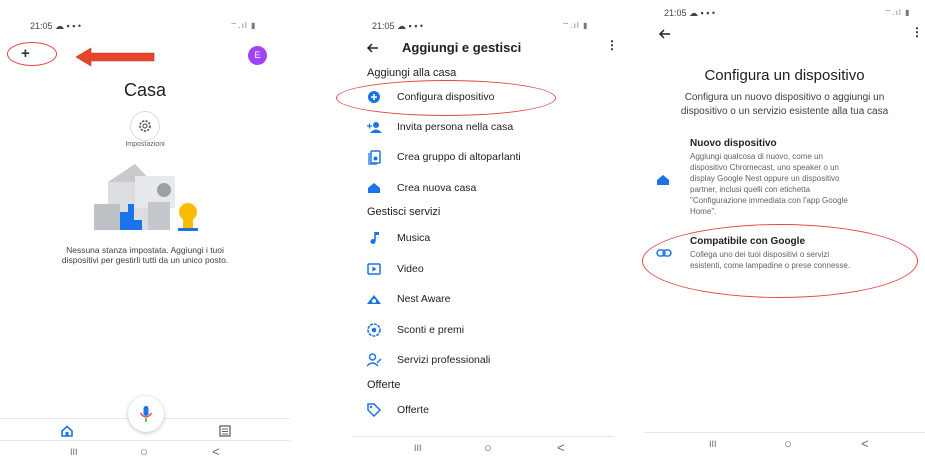  Describe the element at coordinates (374, 157) in the screenshot. I see `speaker-group-icon` at that location.